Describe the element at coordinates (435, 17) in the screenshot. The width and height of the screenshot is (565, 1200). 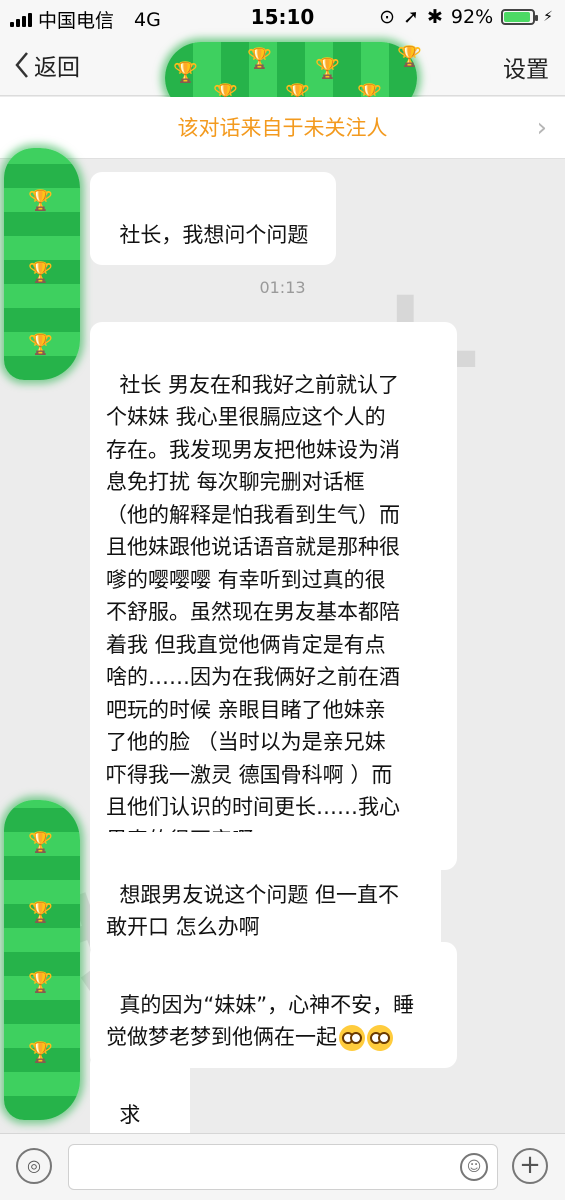
I see `bluetooth-icon: ✱` at that location.